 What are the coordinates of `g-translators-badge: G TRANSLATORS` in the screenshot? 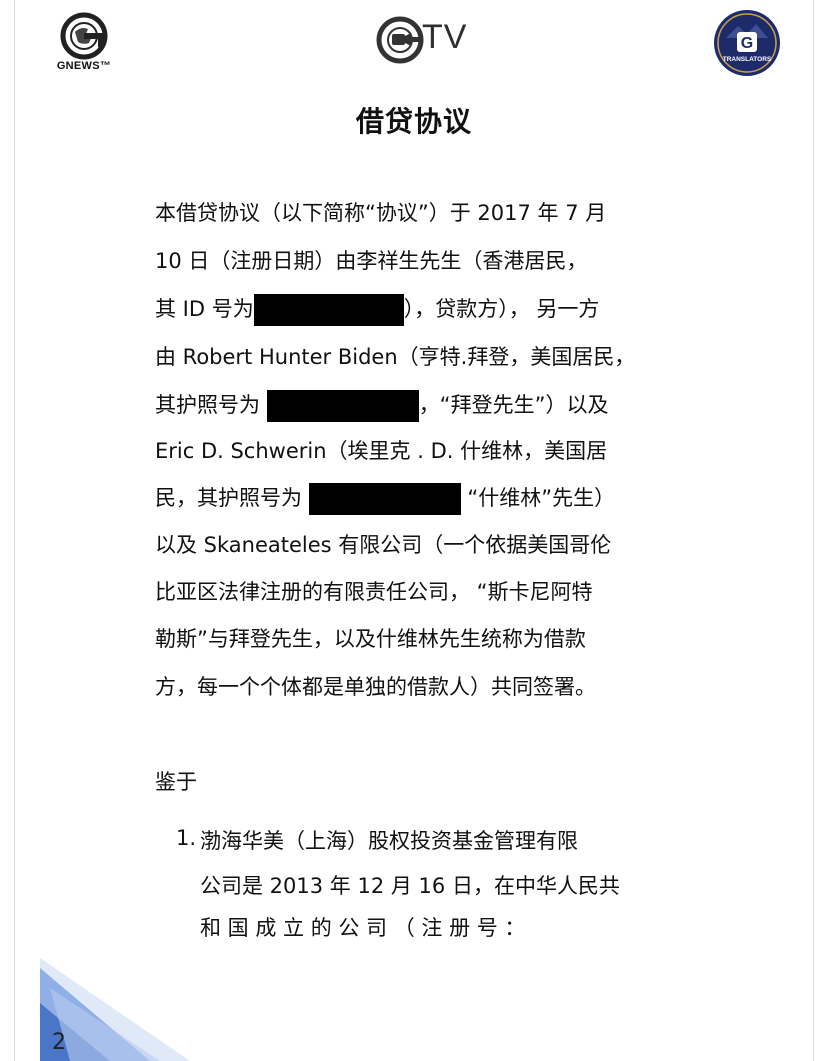 It's located at (747, 43).